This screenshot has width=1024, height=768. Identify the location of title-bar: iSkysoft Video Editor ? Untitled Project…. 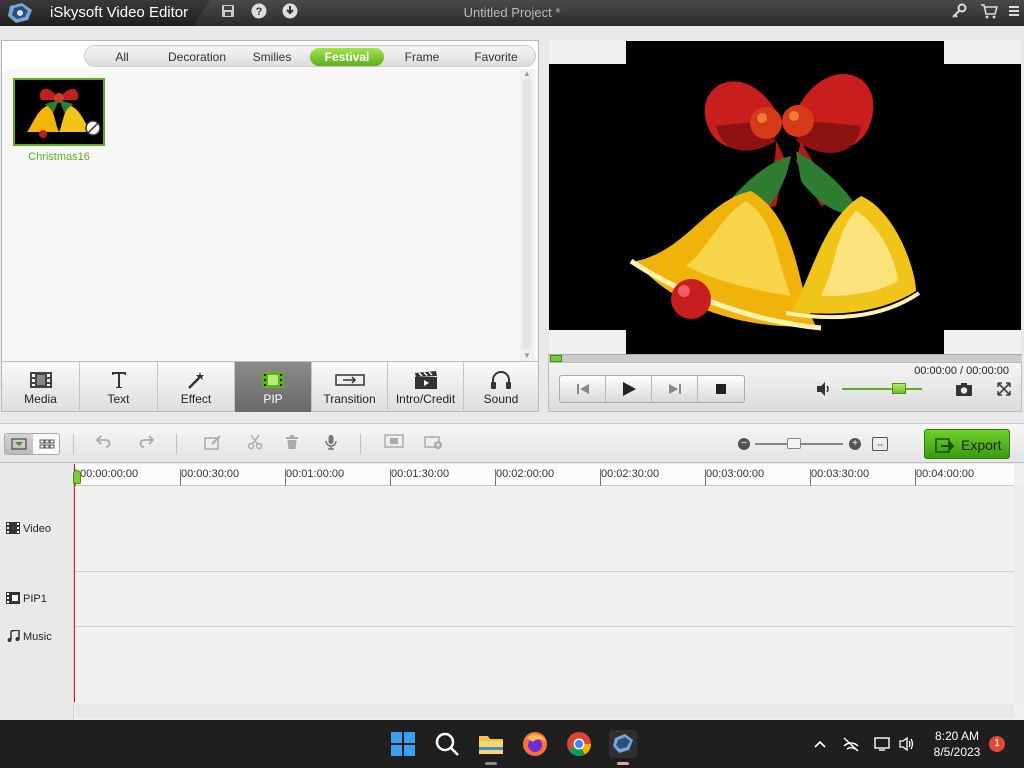
(512, 13).